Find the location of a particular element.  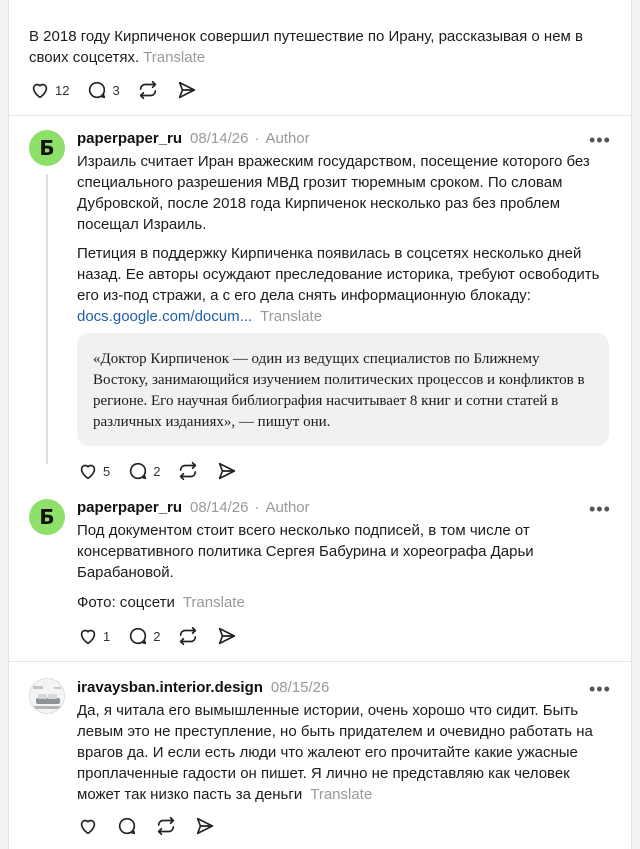

like-count: 1 is located at coordinates (107, 636).